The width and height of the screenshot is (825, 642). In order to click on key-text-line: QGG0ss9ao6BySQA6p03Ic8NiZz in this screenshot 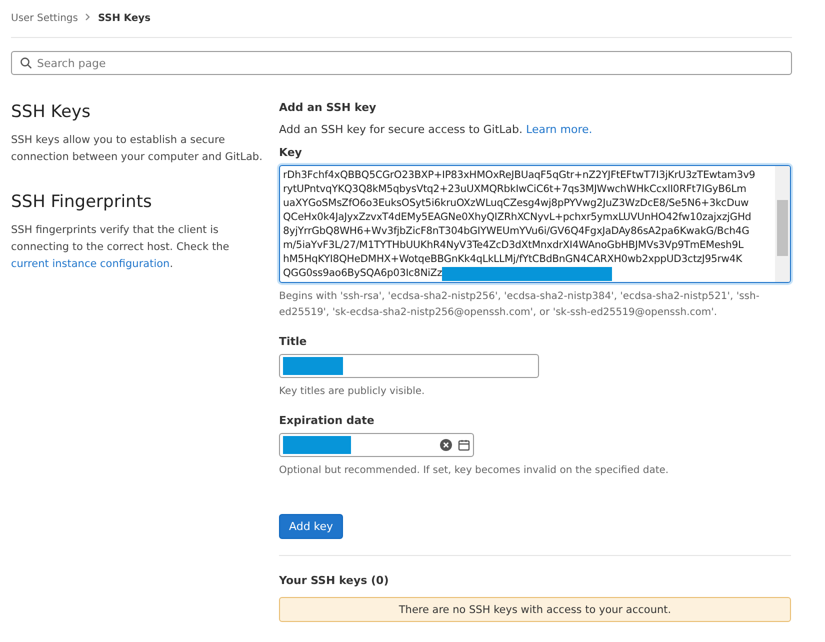, I will do `click(362, 274)`.